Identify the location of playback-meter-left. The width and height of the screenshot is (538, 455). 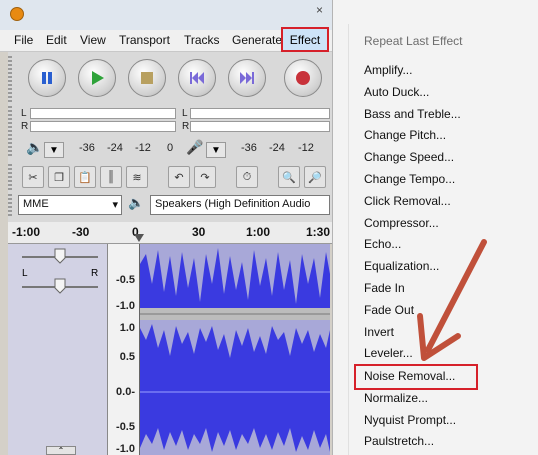
(103, 113).